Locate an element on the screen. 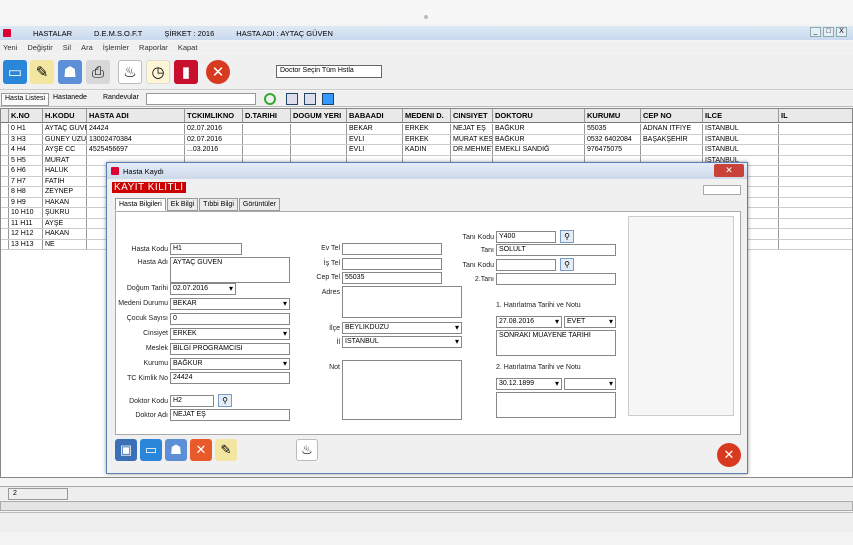 Image resolution: width=853 pixels, height=545 pixels. tab-in-hospital: Hastanede is located at coordinates (70, 99).